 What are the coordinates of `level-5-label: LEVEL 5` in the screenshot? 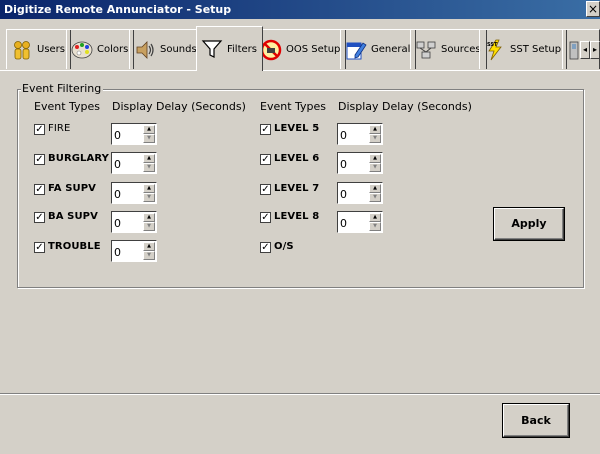 It's located at (297, 128).